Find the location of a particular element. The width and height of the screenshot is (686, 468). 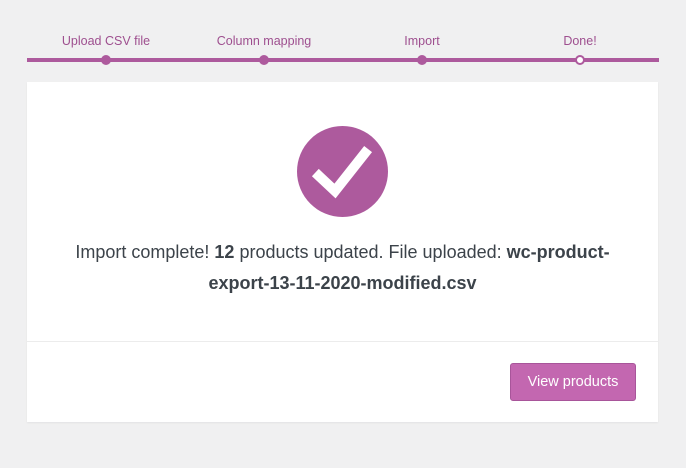

step-label: Column mapping is located at coordinates (264, 41).